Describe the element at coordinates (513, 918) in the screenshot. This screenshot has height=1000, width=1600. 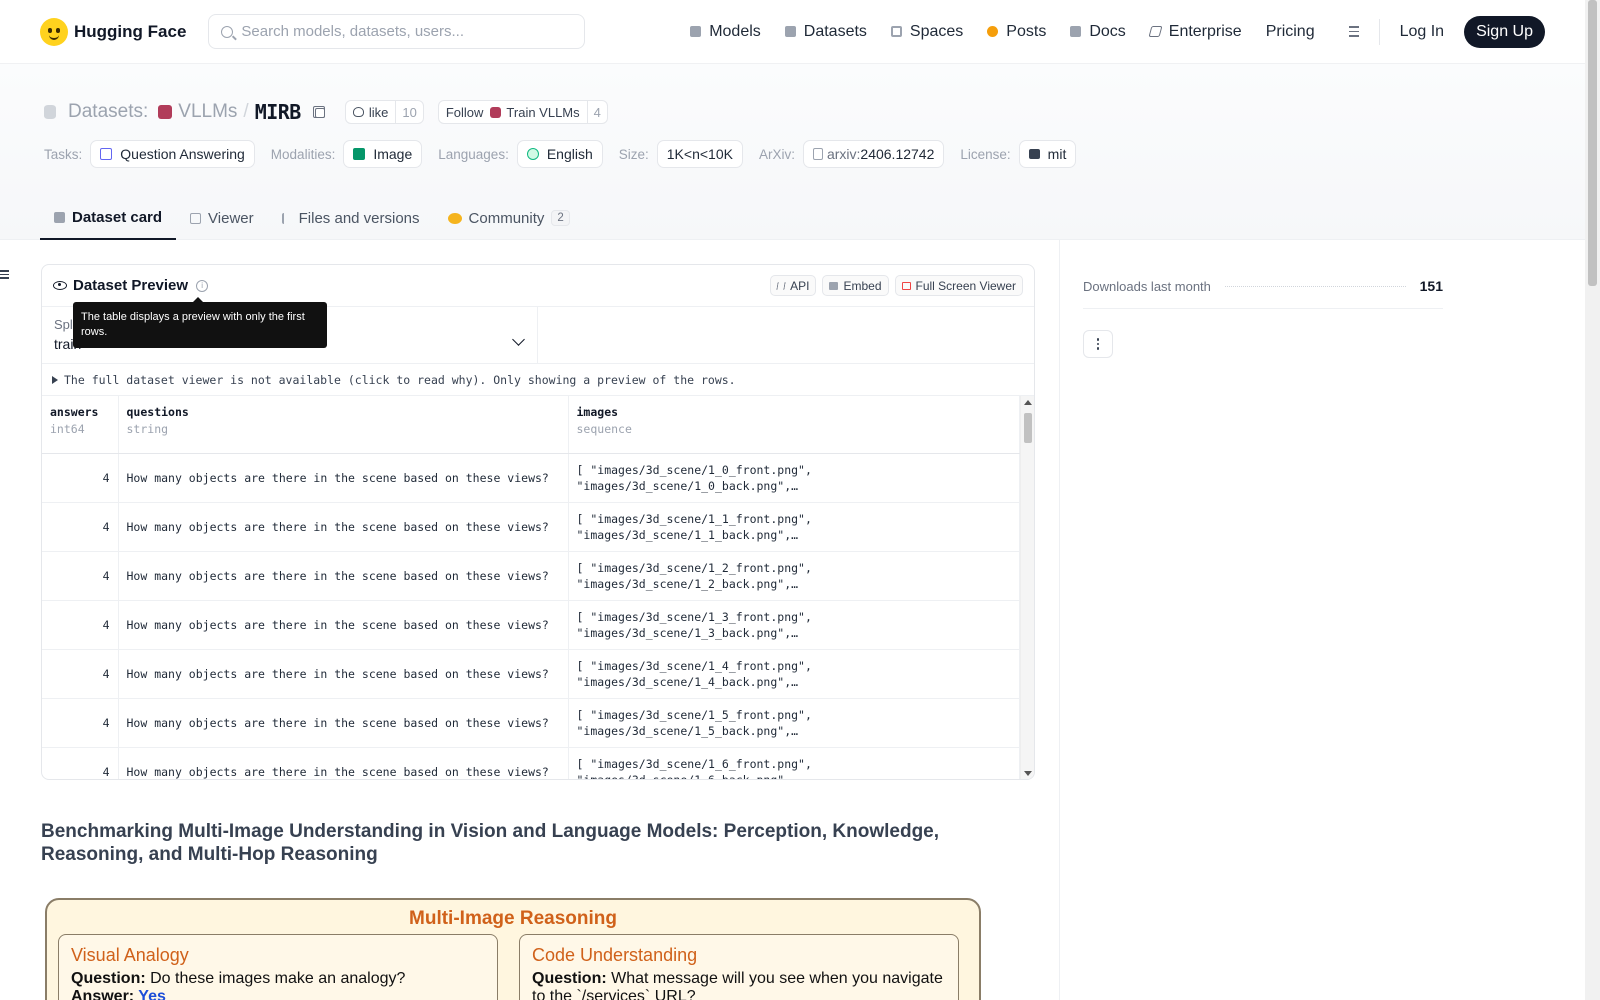
I see `figure-title: Multi-Image Reasoning` at that location.